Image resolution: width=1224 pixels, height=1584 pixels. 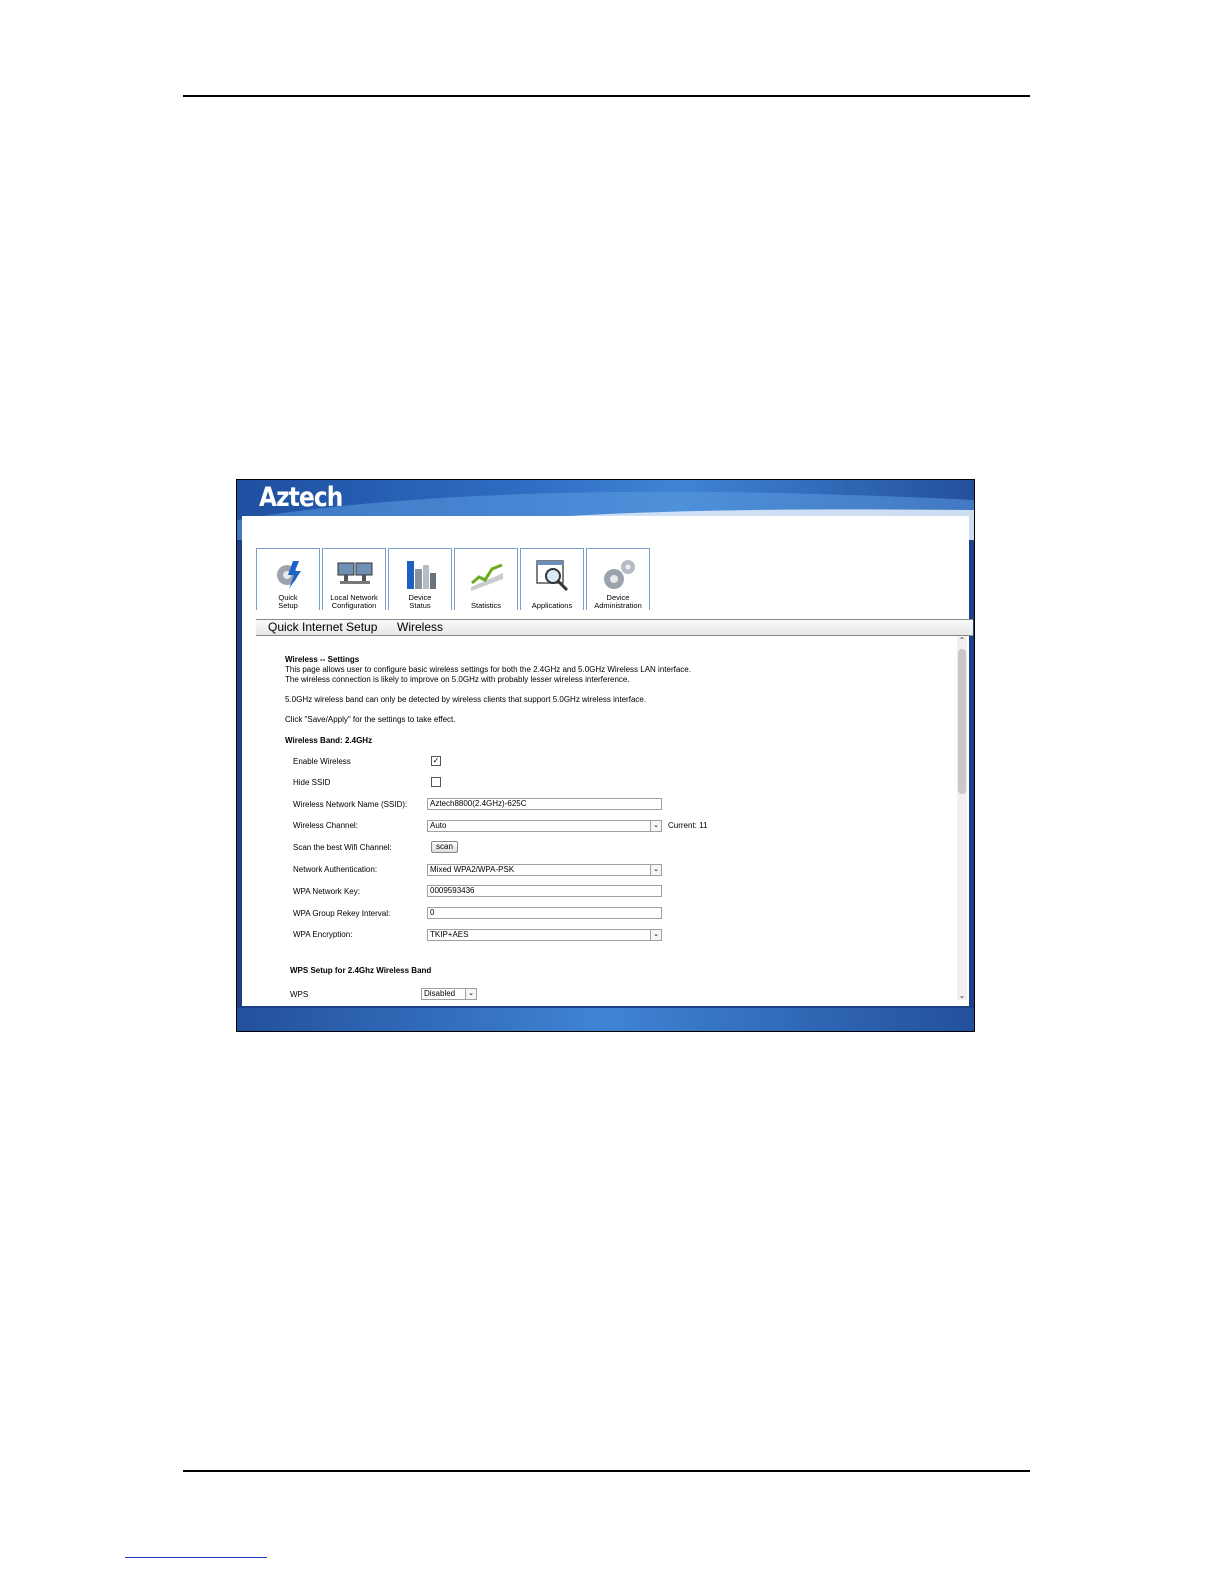 I want to click on tab-device-status: Device Status, so click(x=420, y=579).